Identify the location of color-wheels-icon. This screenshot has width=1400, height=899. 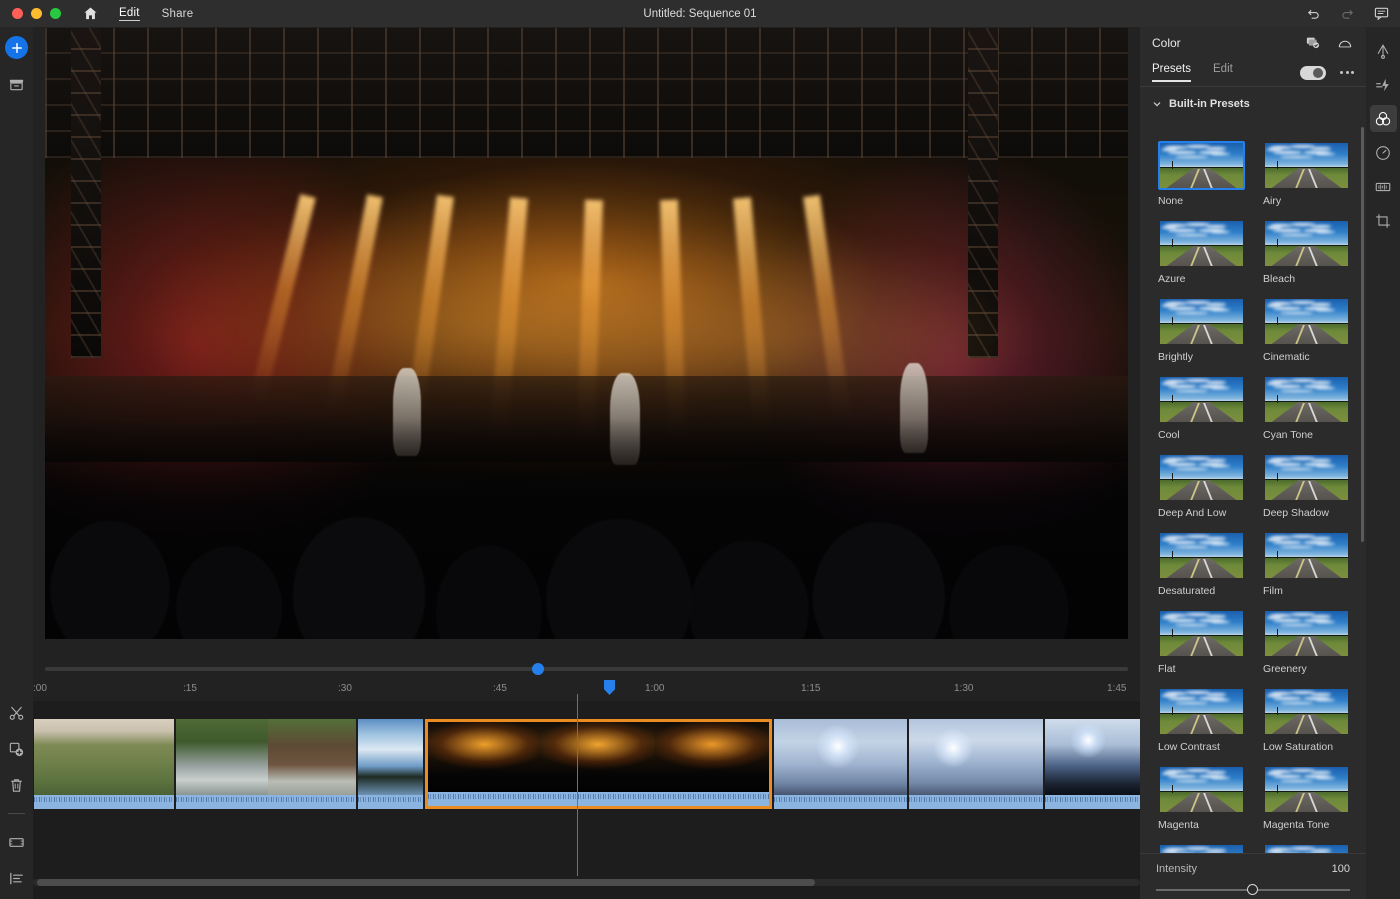
(1383, 118).